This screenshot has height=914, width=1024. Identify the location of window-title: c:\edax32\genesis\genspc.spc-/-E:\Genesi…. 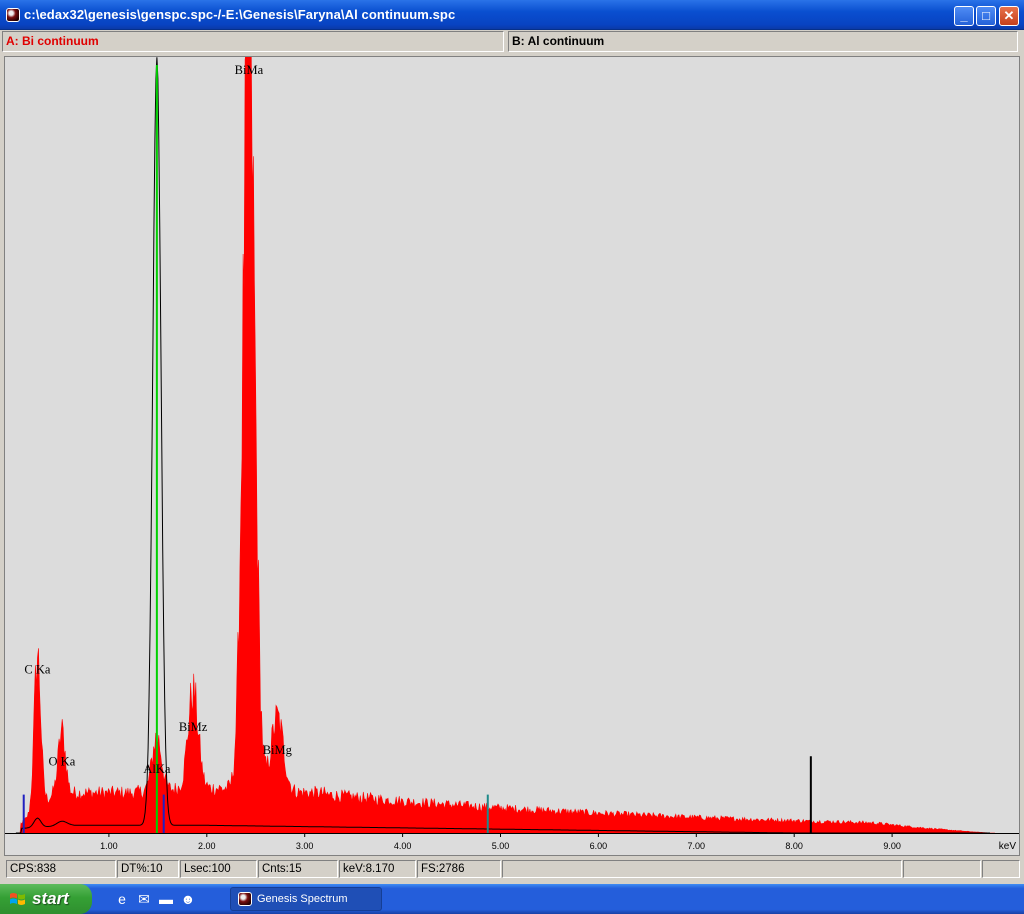
(240, 14).